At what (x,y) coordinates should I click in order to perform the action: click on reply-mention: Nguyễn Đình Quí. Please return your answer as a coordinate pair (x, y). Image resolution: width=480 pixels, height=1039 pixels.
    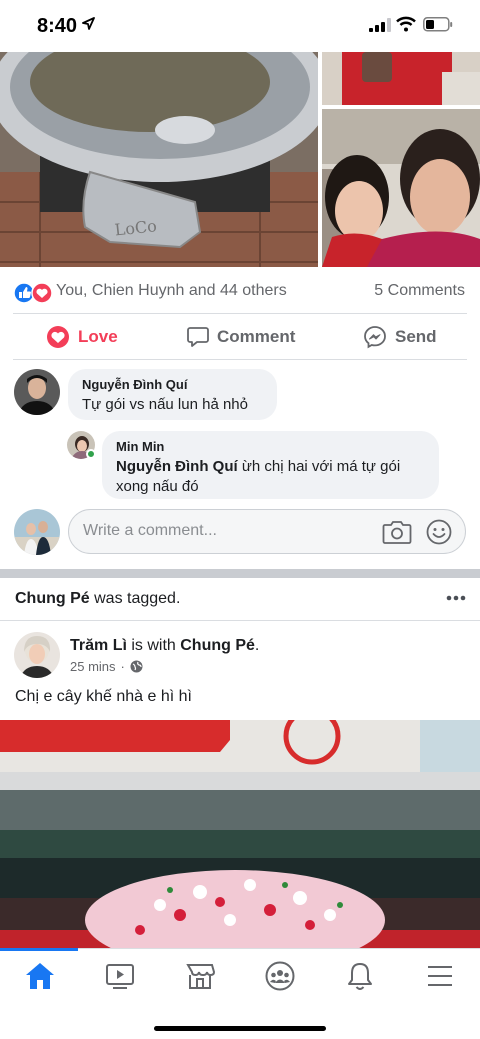
    Looking at the image, I should click on (177, 466).